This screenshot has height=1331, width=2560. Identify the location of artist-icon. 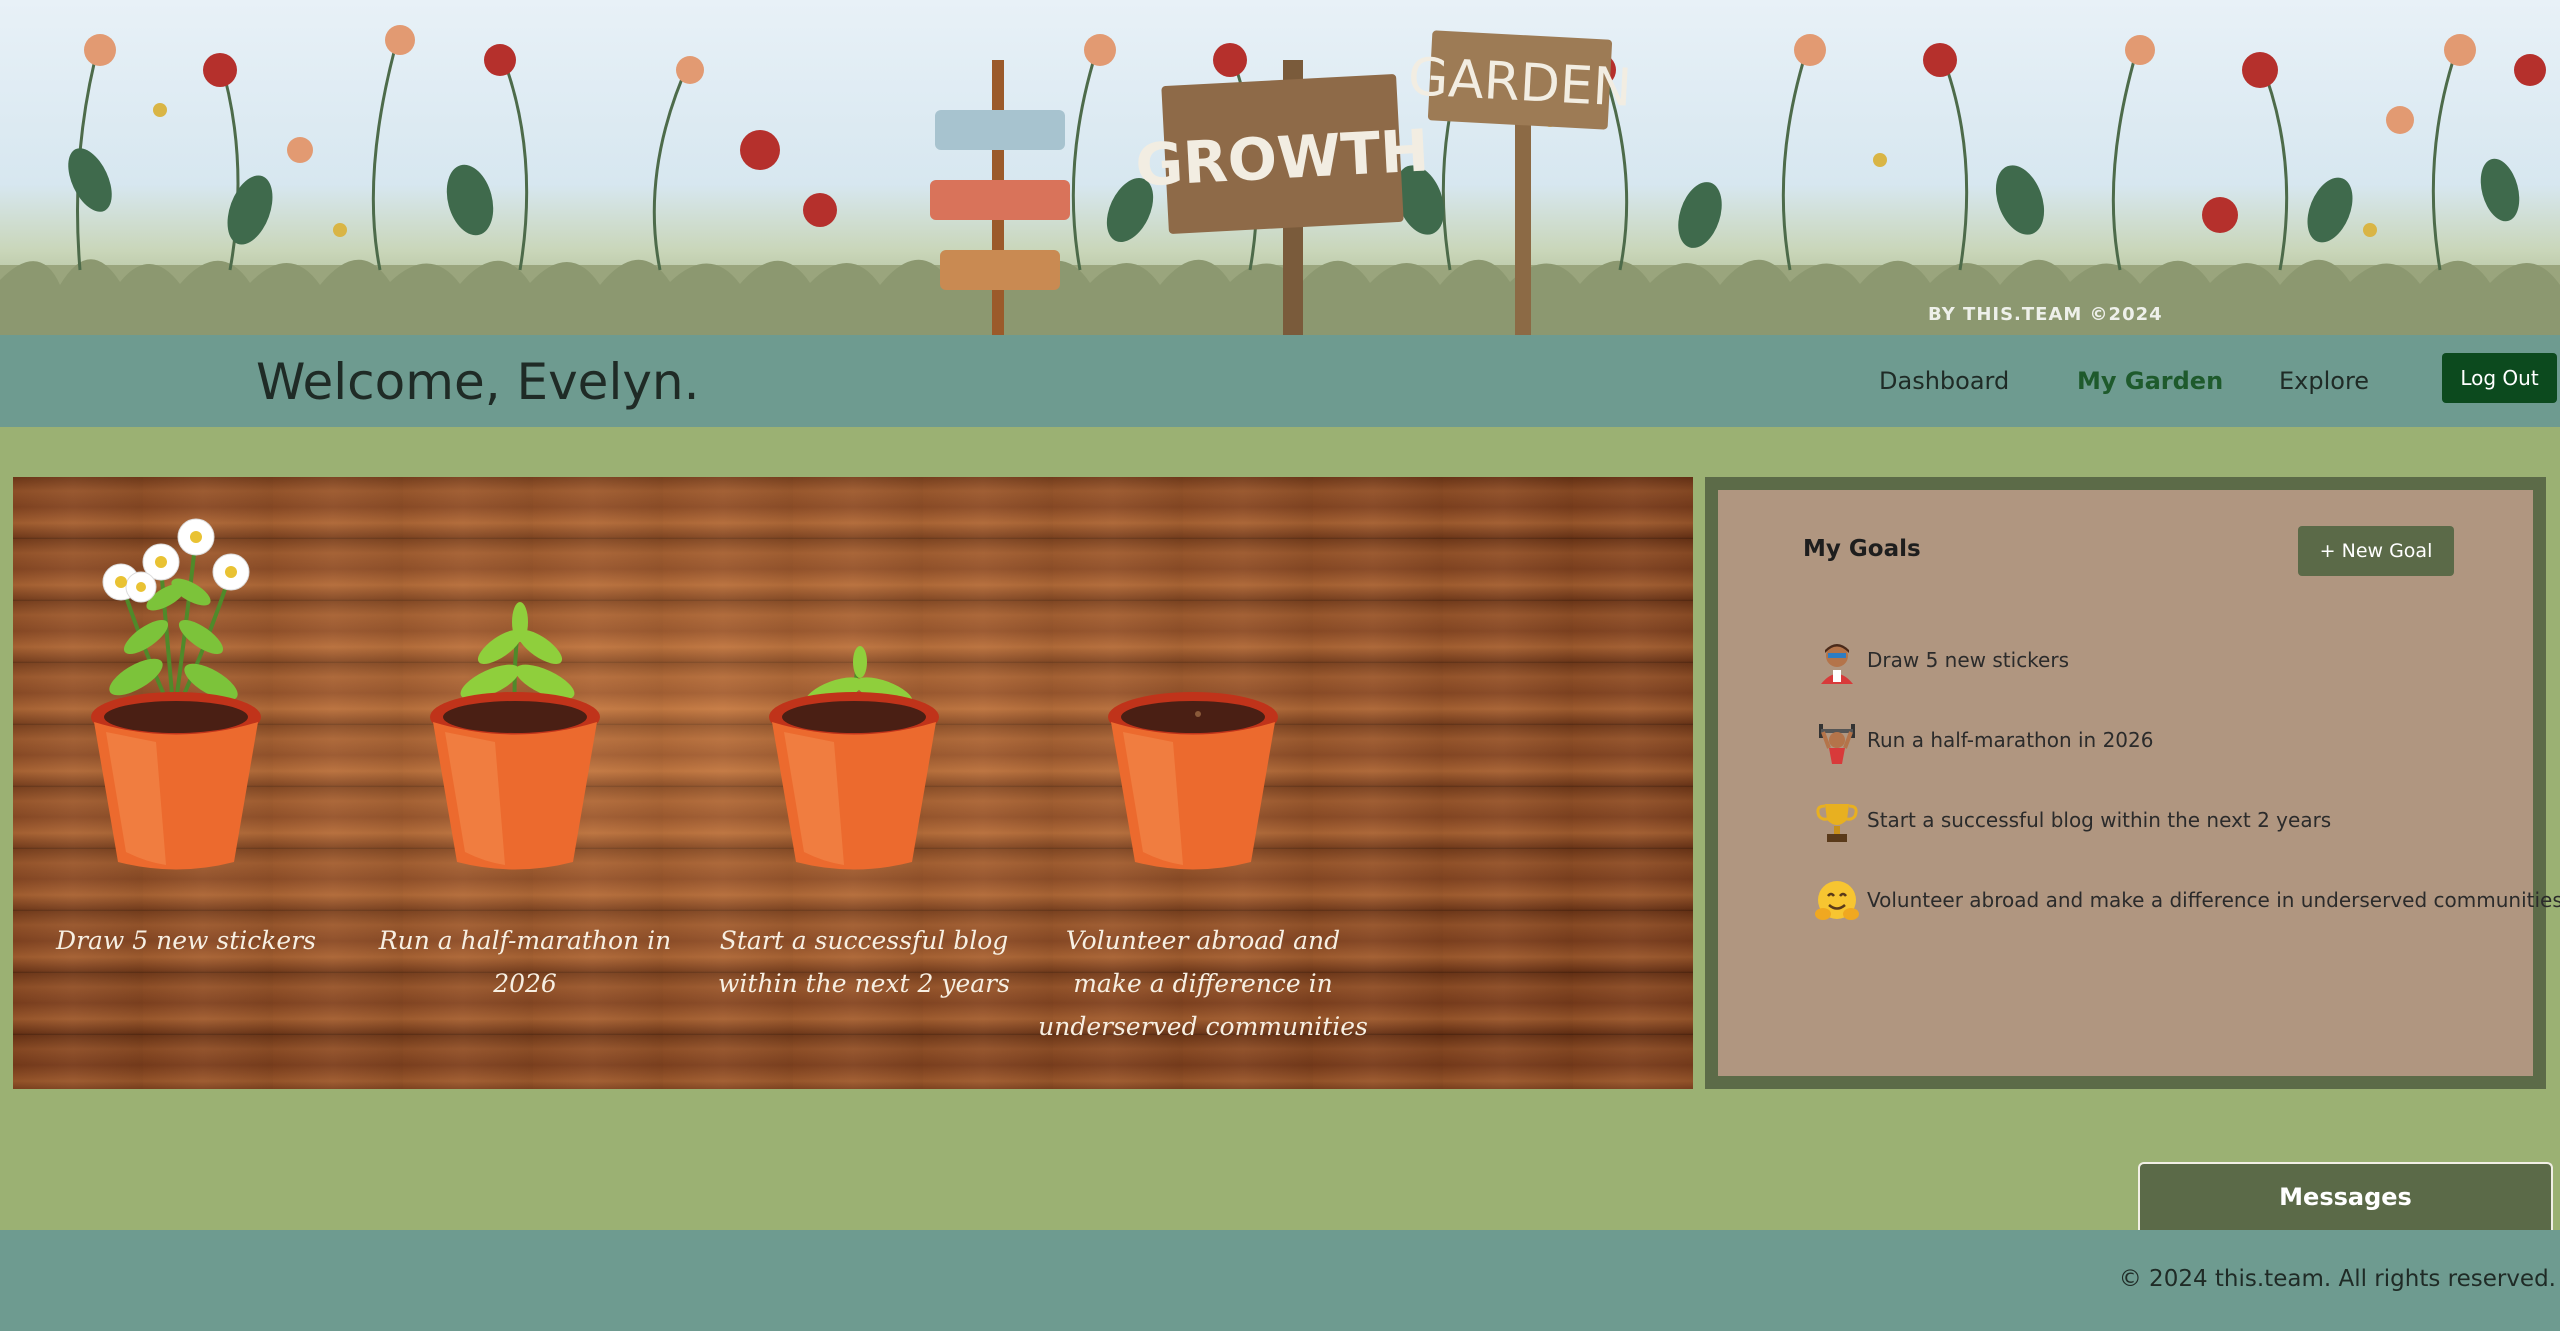
(1837, 664).